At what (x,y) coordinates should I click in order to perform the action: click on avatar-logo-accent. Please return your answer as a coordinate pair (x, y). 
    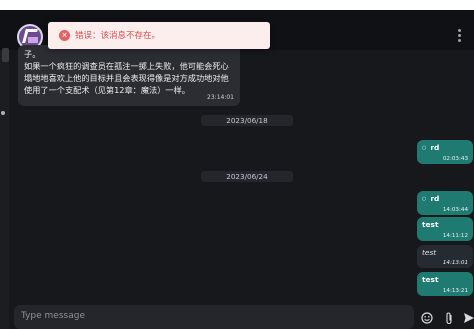
    Looking at the image, I should click on (33, 40).